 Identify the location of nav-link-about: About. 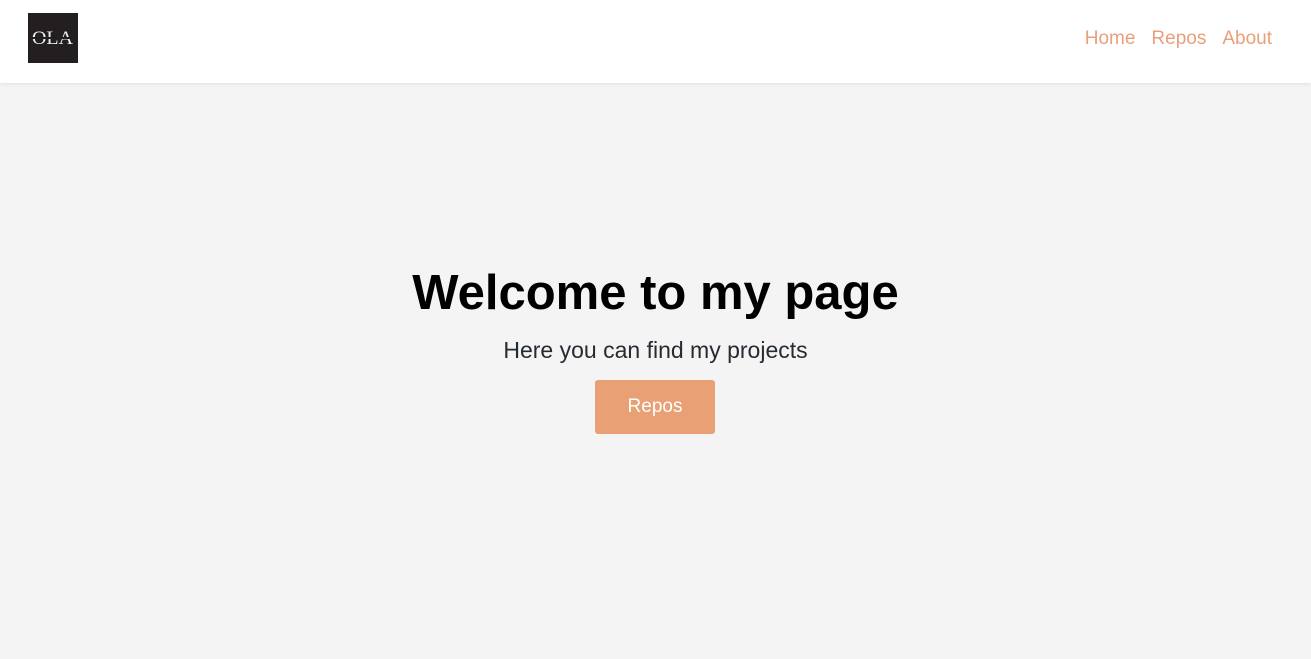
(1247, 39).